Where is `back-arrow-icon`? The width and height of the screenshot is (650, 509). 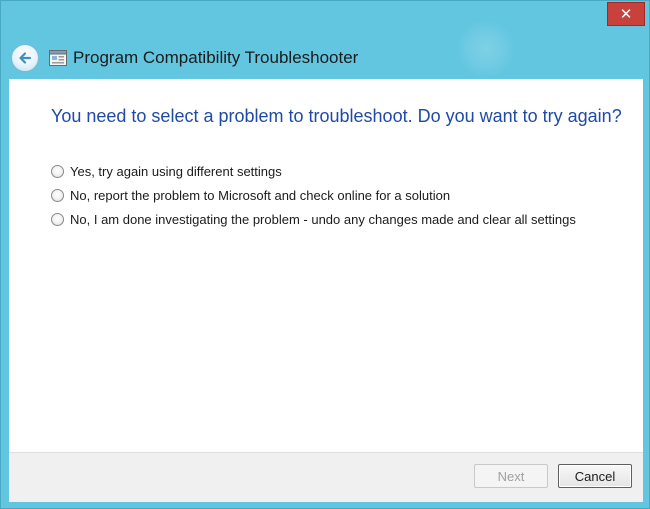 back-arrow-icon is located at coordinates (25, 58).